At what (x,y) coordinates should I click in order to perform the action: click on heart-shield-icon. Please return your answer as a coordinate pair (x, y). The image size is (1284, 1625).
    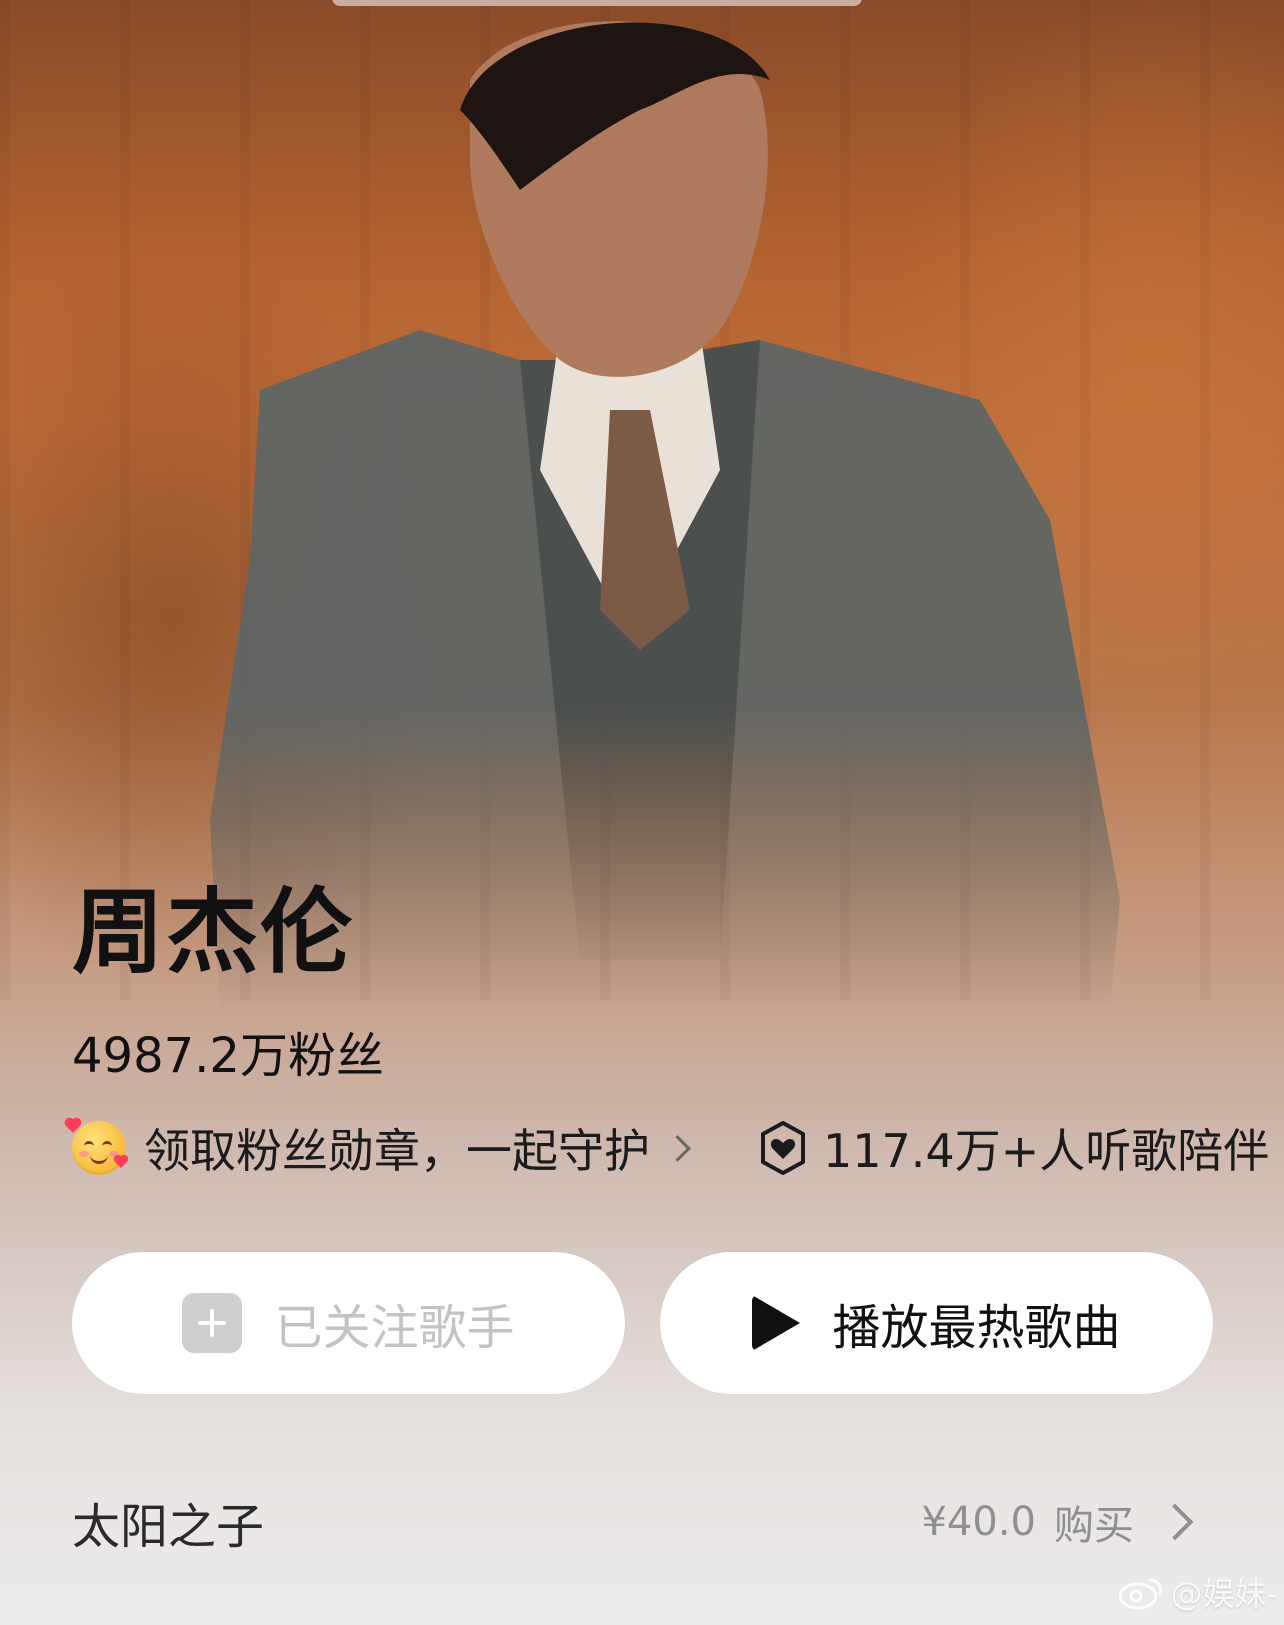
    Looking at the image, I should click on (783, 1148).